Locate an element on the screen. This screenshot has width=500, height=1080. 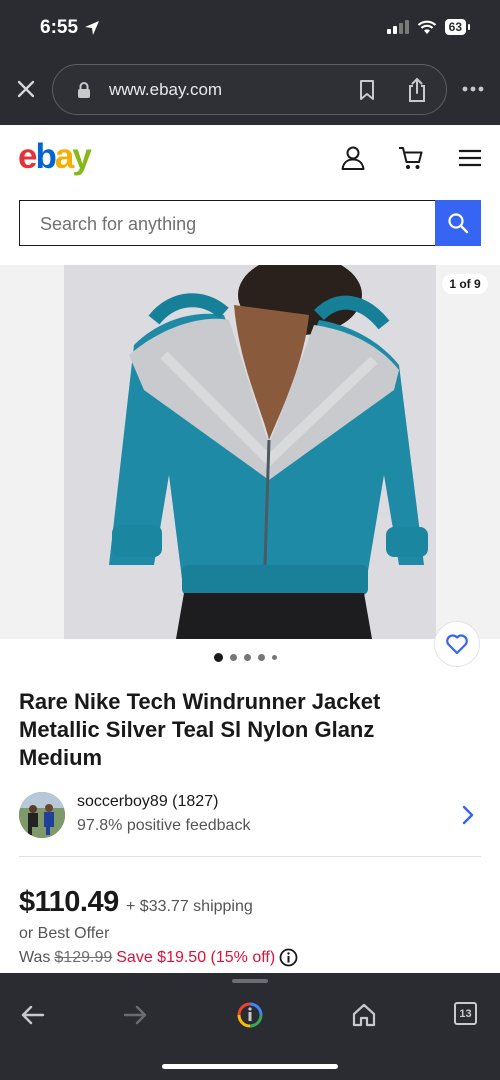
item-price: $110.49 is located at coordinates (69, 902).